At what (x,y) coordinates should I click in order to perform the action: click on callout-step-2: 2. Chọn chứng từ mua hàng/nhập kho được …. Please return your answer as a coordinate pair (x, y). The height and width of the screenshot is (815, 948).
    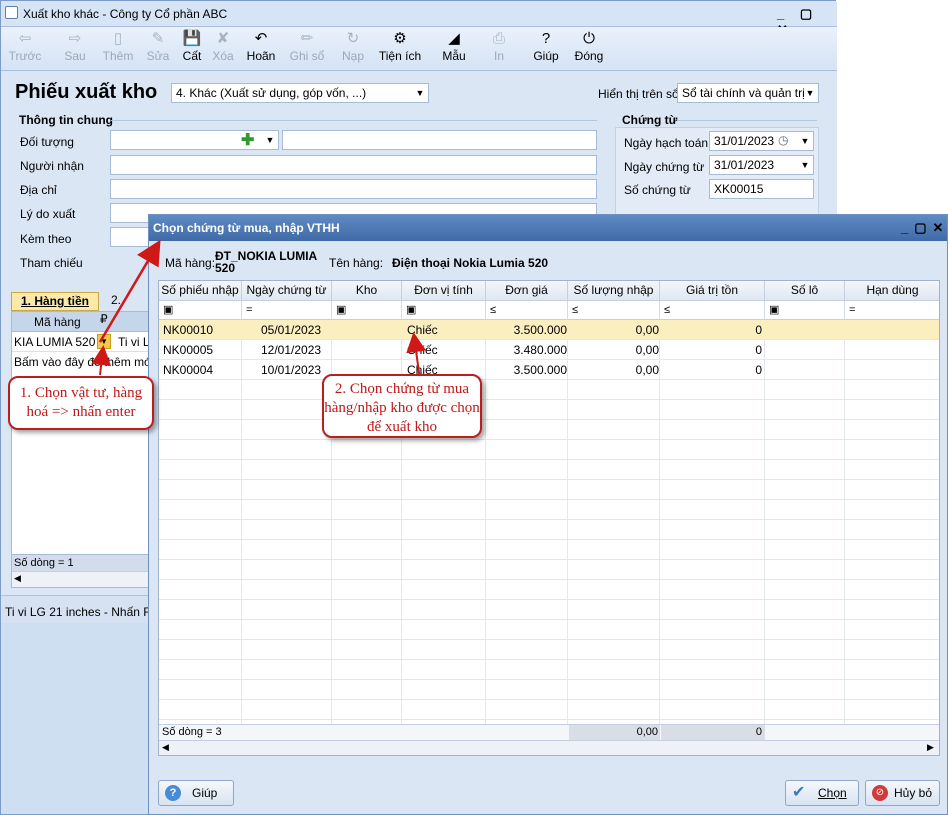
    Looking at the image, I should click on (402, 406).